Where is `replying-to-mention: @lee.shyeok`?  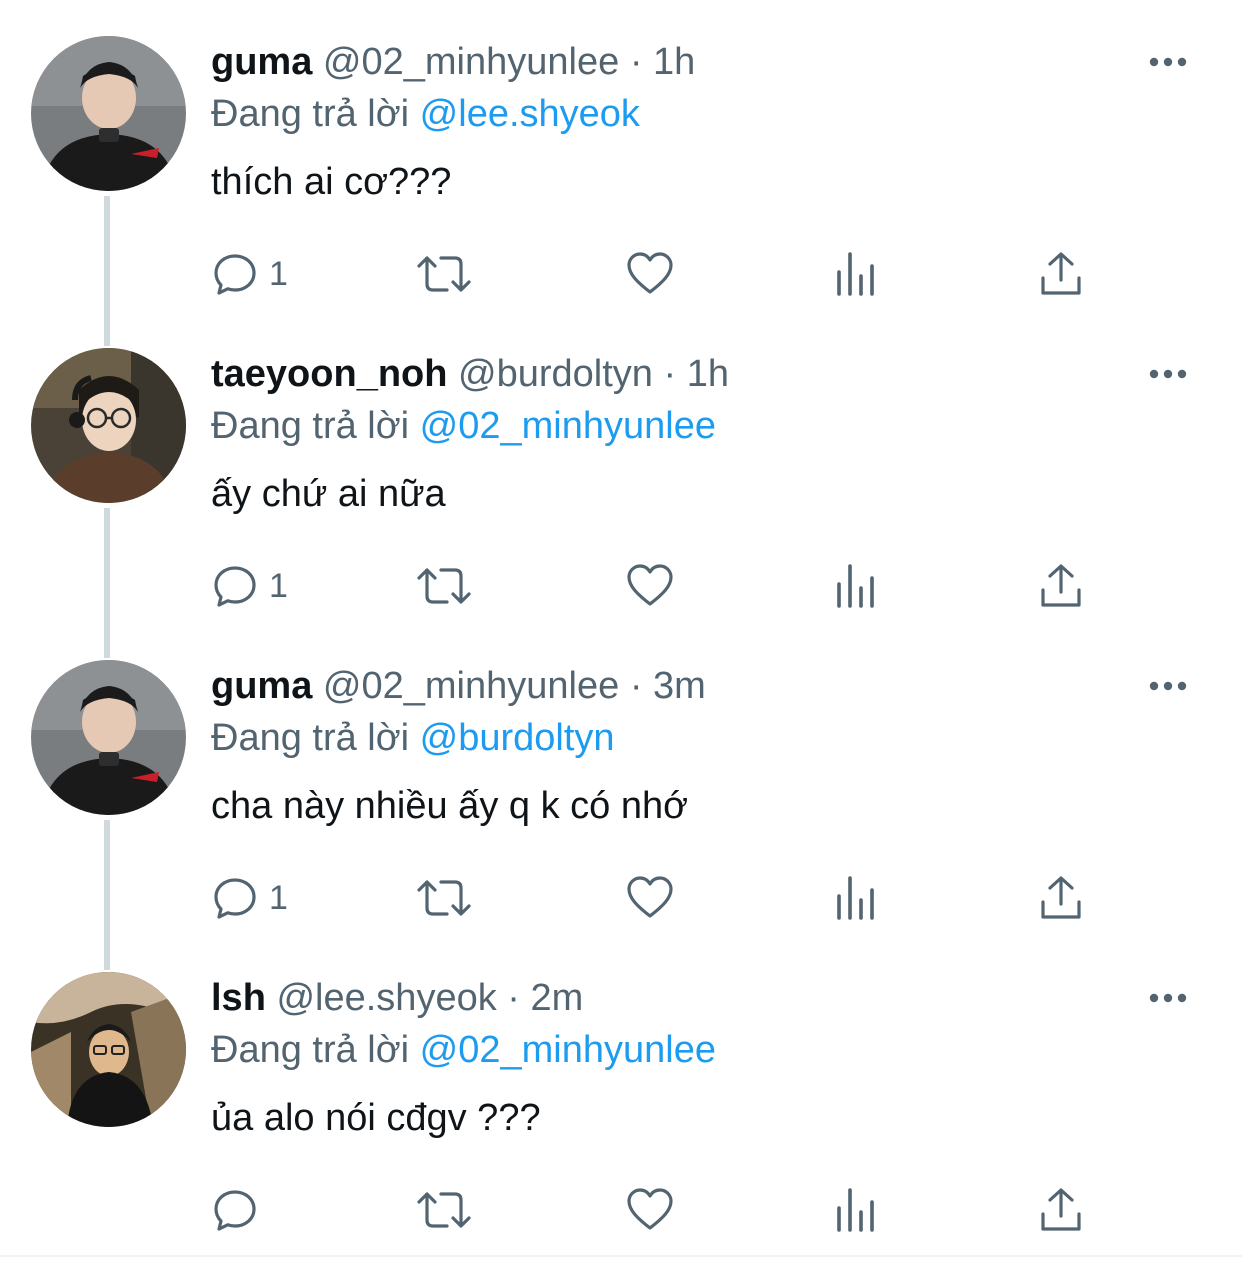
replying-to-mention: @lee.shyeok is located at coordinates (530, 114).